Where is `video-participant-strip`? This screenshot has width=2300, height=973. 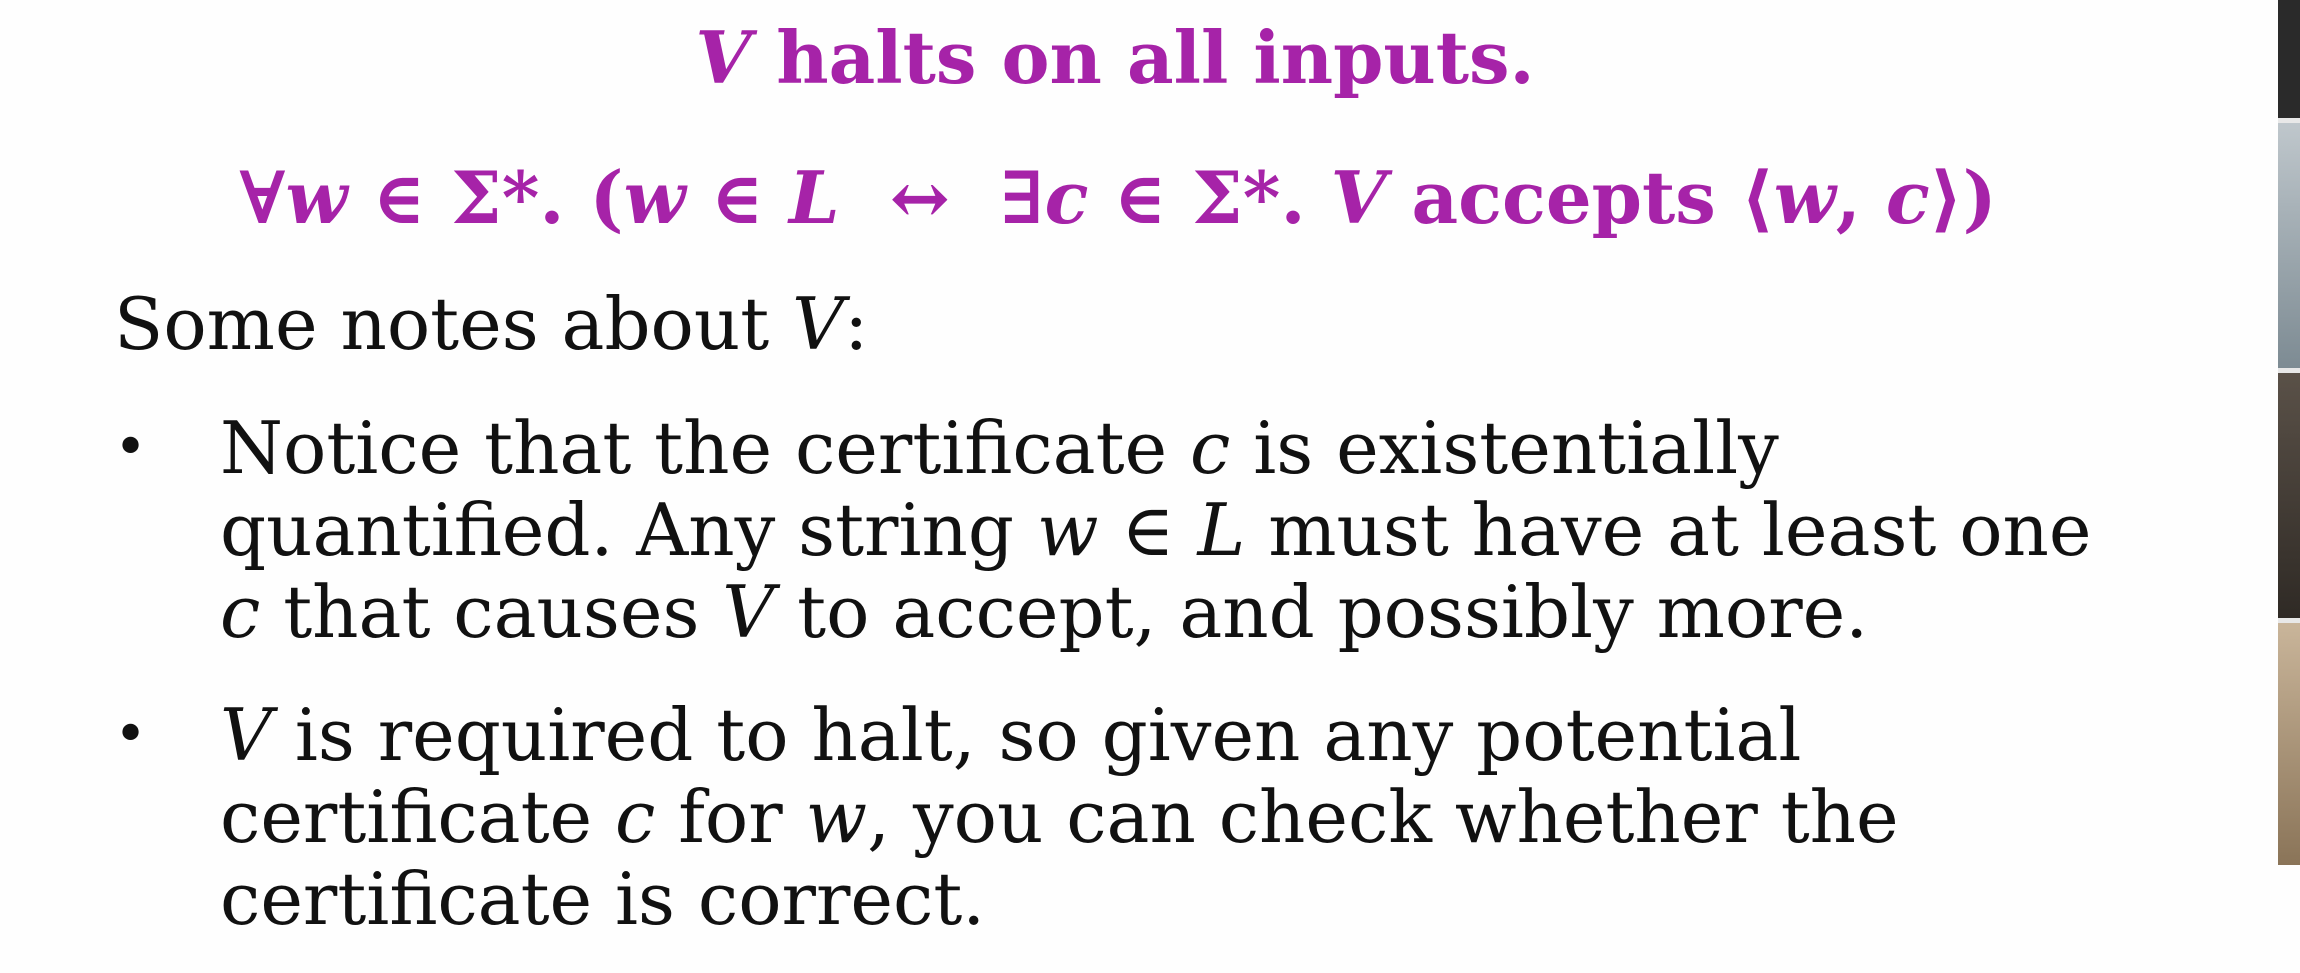
video-participant-strip is located at coordinates (2289, 432).